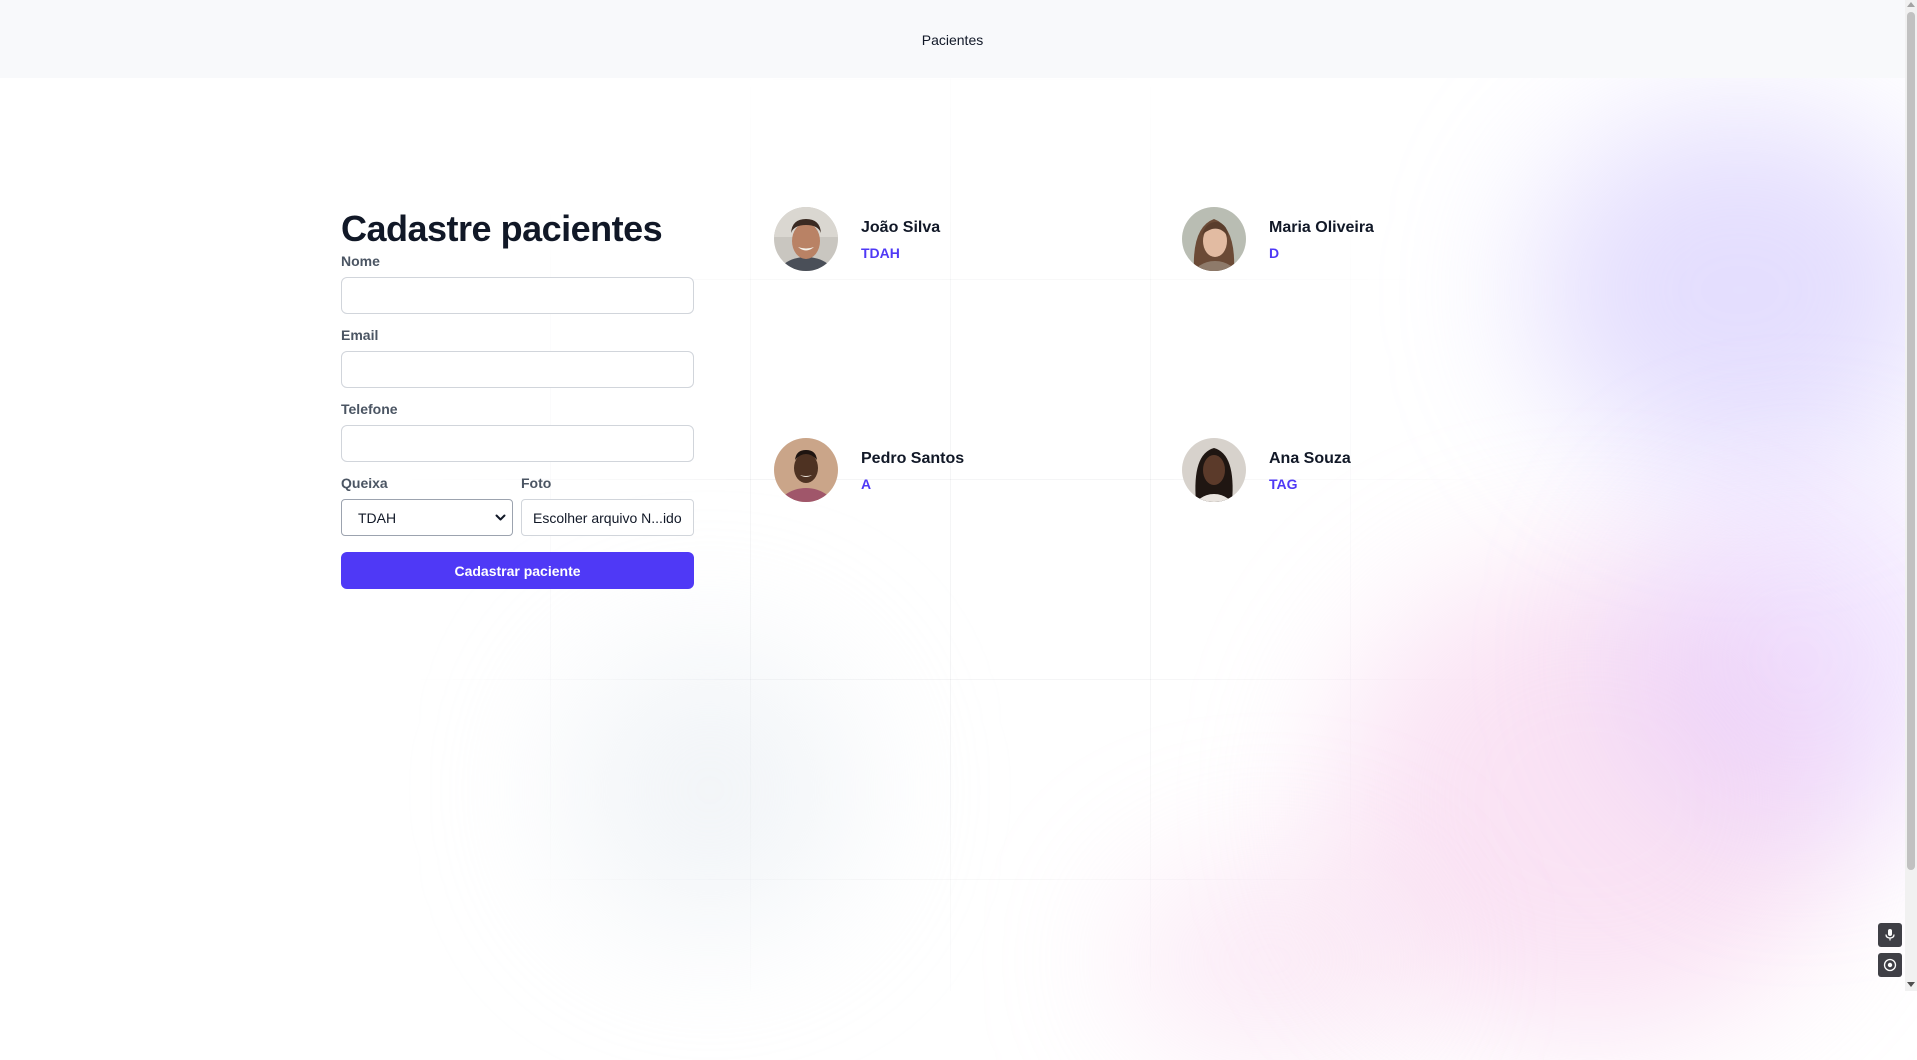 The width and height of the screenshot is (1917, 1060). I want to click on patient-card: Pedro Santos A, so click(869, 470).